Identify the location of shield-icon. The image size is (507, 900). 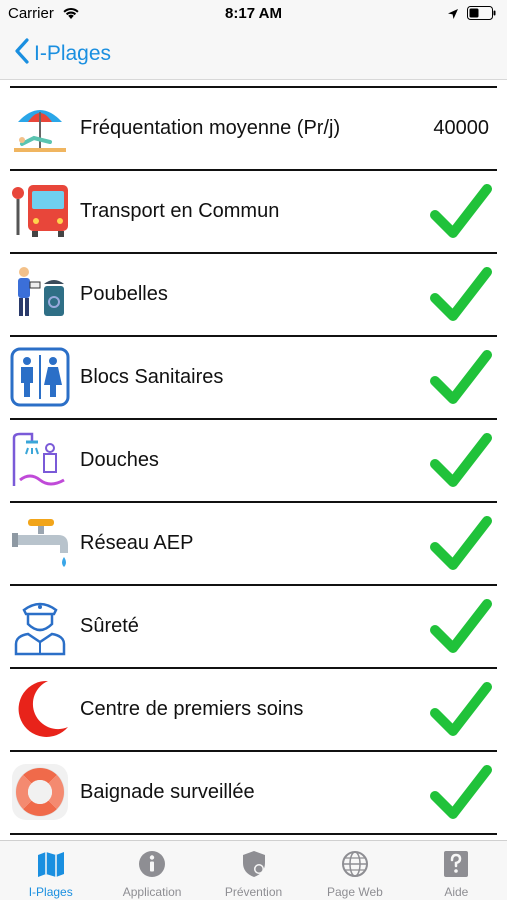
(254, 864).